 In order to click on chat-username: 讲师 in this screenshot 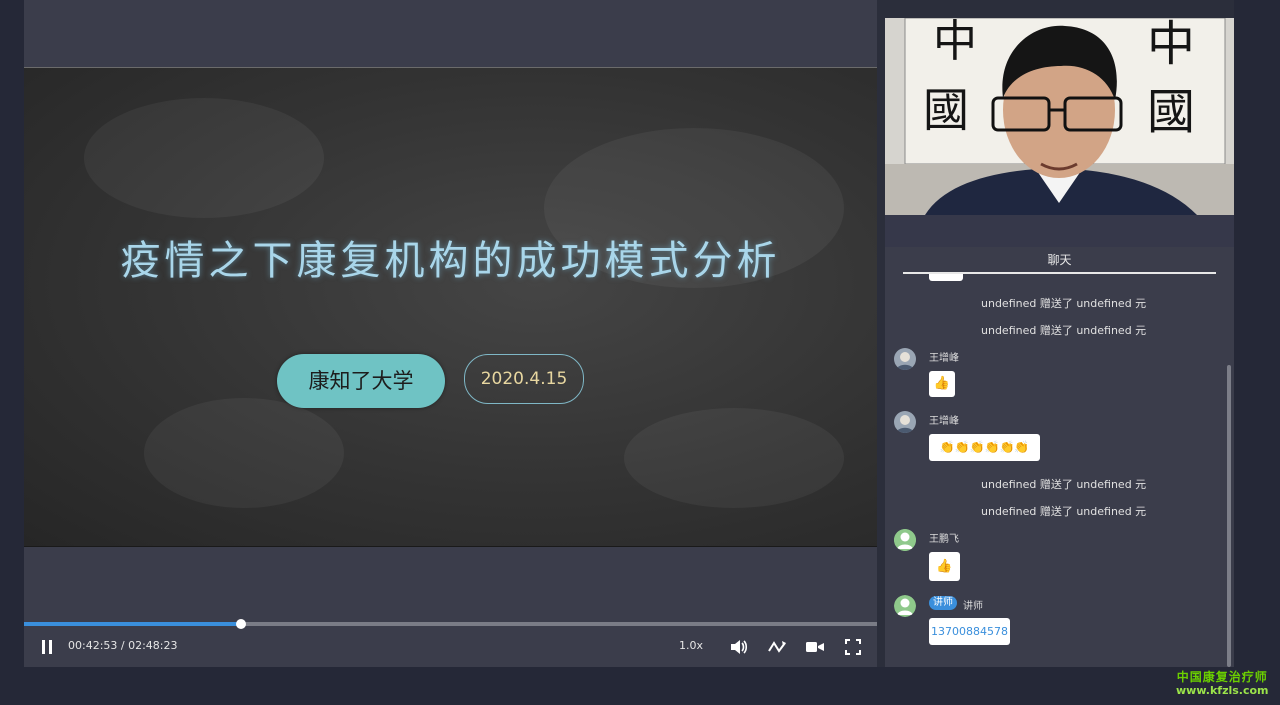, I will do `click(973, 606)`.